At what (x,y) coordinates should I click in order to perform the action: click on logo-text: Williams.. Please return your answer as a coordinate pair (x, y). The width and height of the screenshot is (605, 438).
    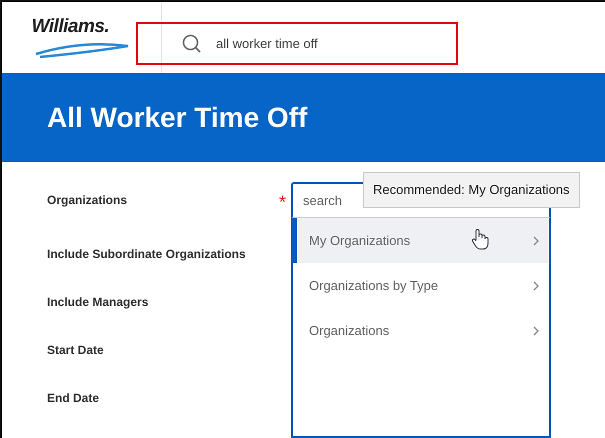
    Looking at the image, I should click on (71, 27).